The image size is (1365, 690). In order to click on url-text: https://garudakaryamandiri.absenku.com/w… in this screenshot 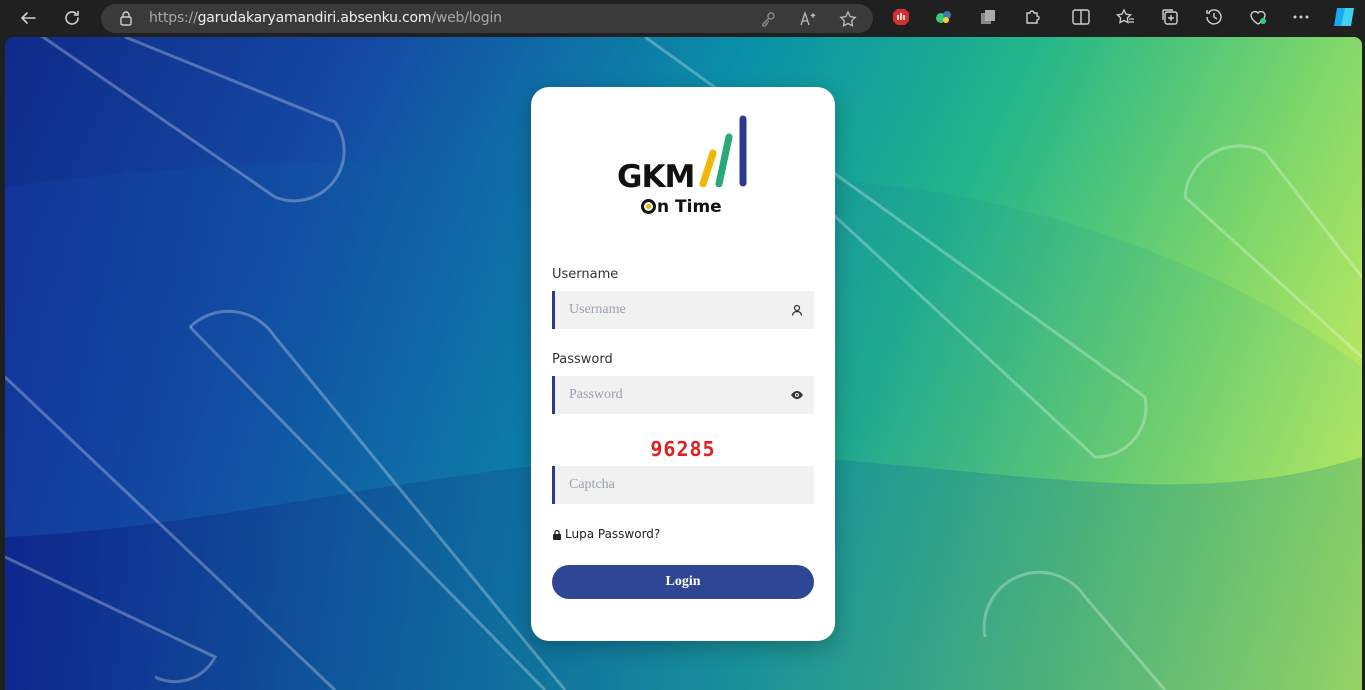, I will do `click(325, 18)`.